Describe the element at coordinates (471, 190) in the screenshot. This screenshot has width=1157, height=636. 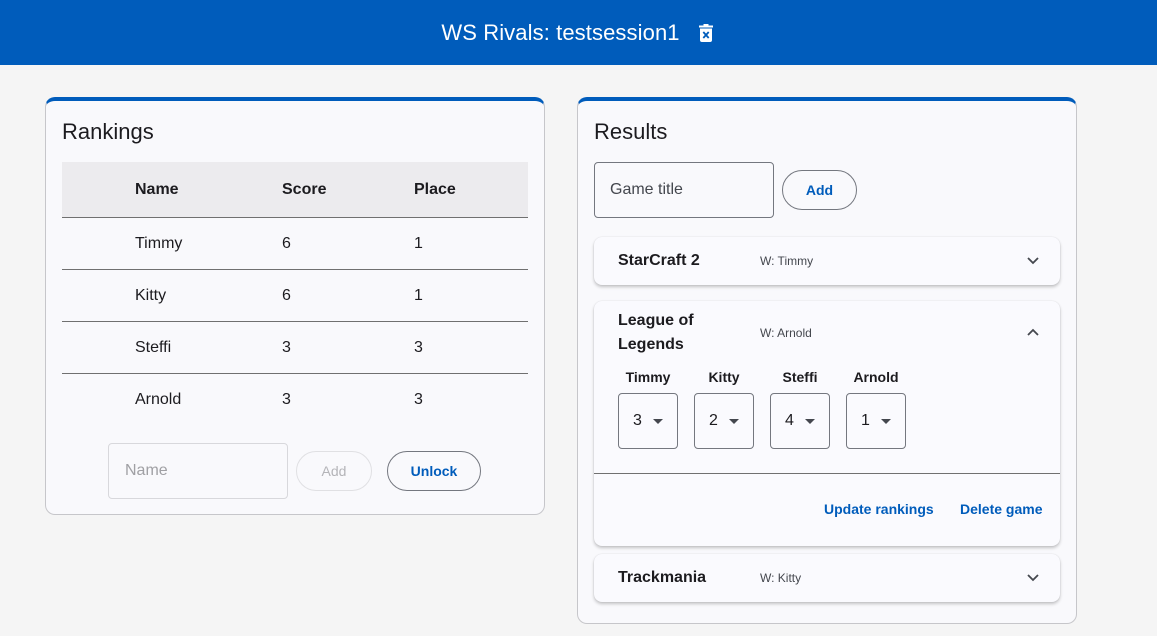
I see `column-header-place: Place` at that location.